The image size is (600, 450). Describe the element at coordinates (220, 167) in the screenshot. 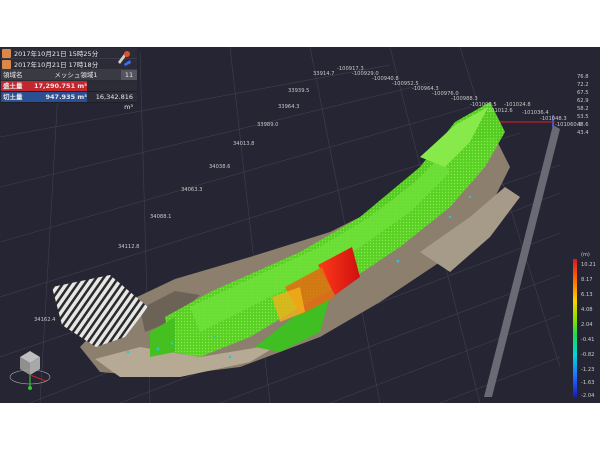

I see `y-axis-label: 34038.6` at that location.